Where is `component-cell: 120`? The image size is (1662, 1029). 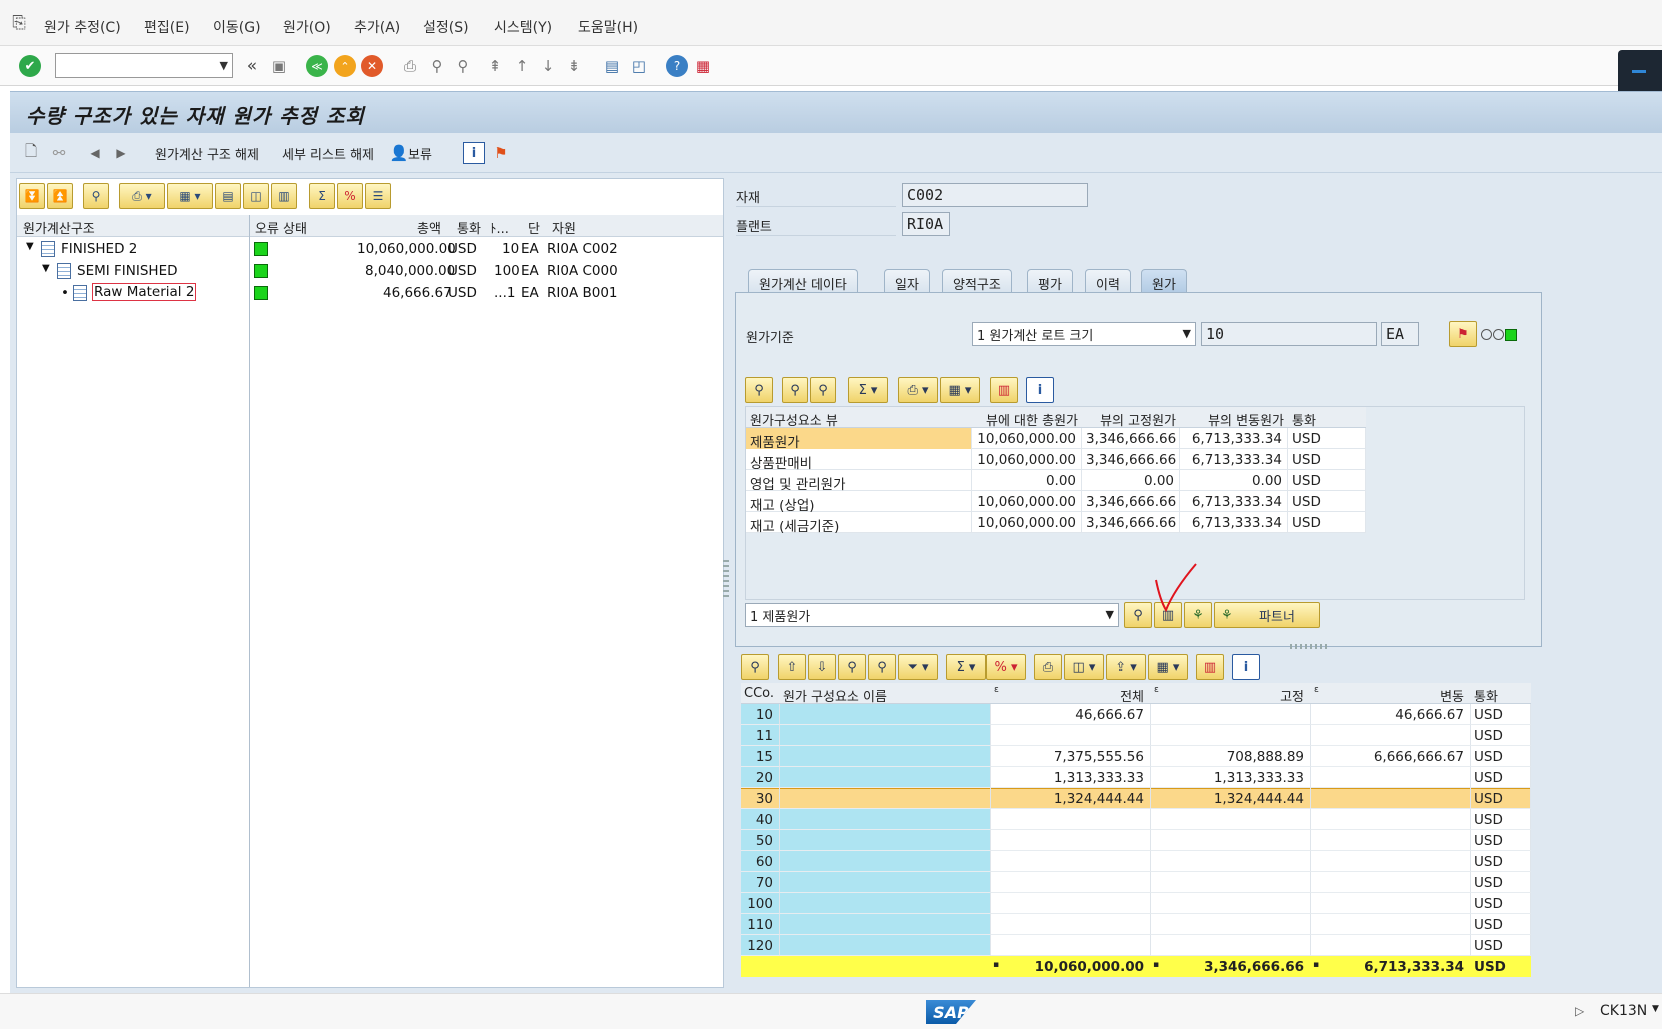
component-cell: 120 is located at coordinates (758, 946).